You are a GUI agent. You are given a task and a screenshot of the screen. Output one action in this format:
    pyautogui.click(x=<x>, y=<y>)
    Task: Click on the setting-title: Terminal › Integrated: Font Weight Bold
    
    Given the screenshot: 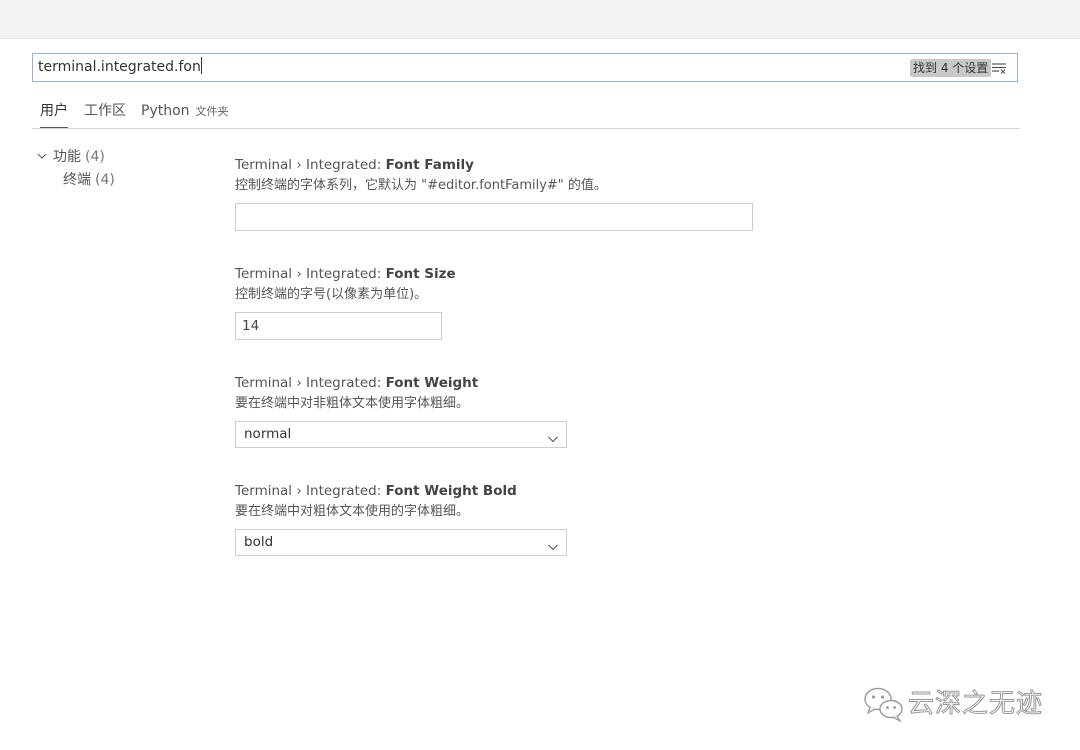 What is the action you would take?
    pyautogui.click(x=401, y=491)
    